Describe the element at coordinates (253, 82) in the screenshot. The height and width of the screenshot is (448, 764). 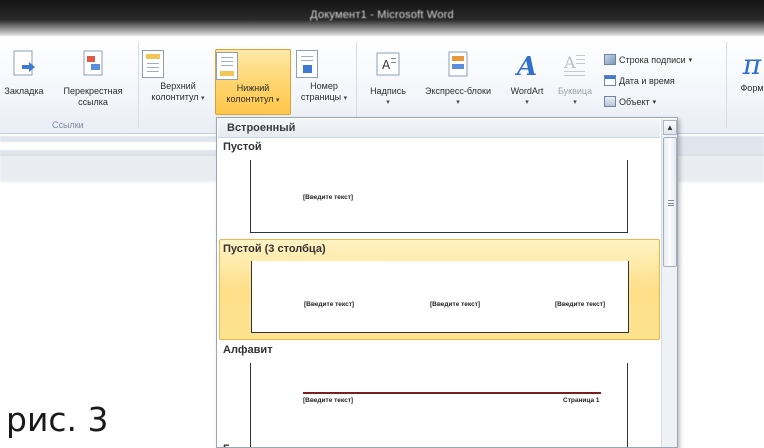
I see `footer-button: Нижний колонтитул ▾` at that location.